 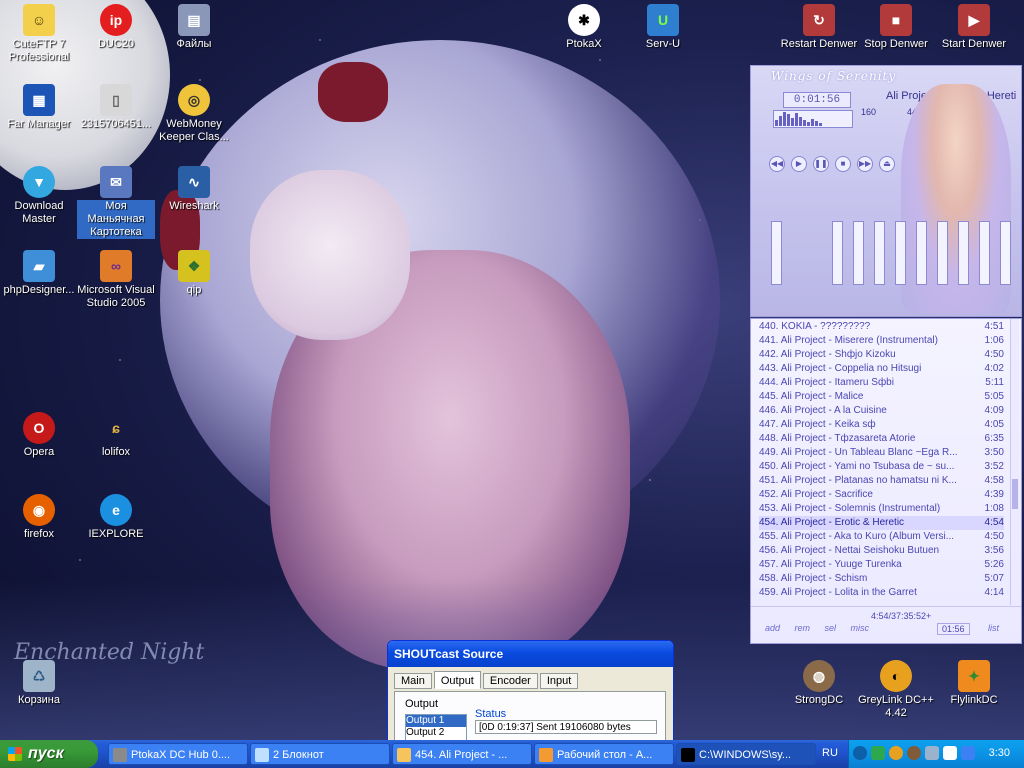 What do you see at coordinates (194, 27) in the screenshot?
I see `desktop-icon-files: ▤ Файлы` at bounding box center [194, 27].